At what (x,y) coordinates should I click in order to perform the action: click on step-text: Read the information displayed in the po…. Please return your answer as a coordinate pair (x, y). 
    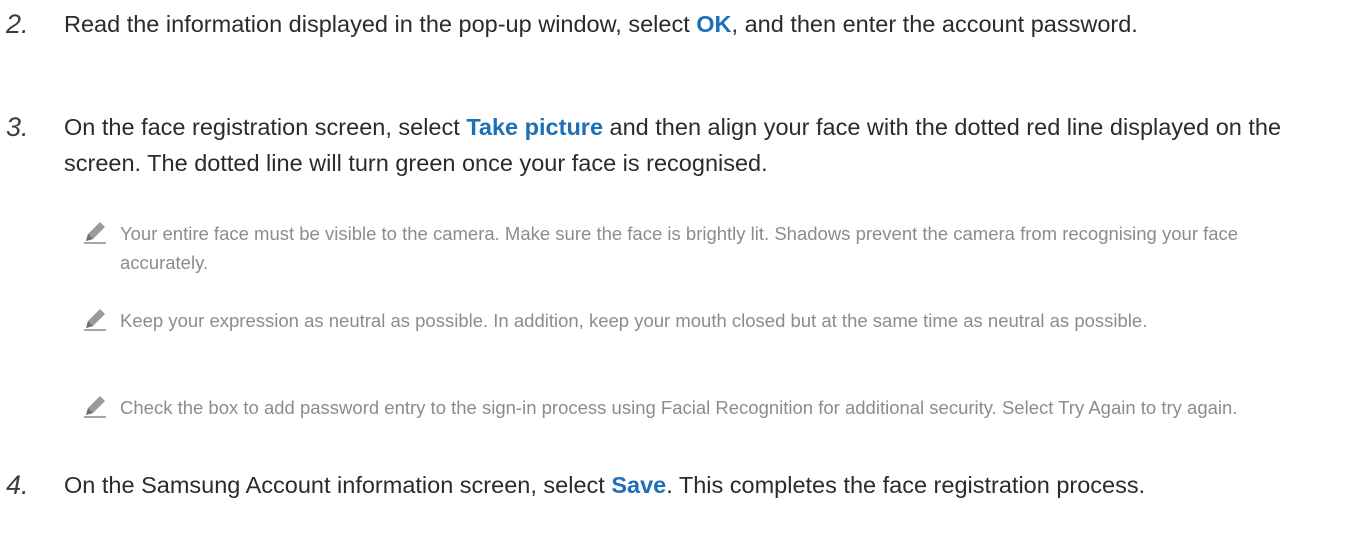
    Looking at the image, I should click on (694, 24).